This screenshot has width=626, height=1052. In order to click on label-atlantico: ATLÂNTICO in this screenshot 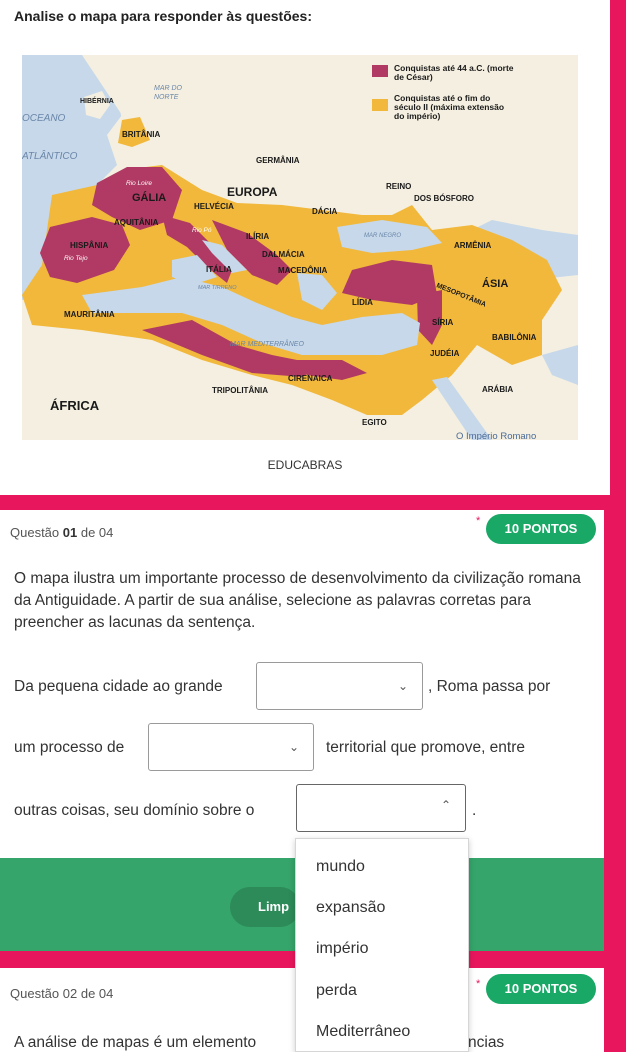, I will do `click(50, 155)`.